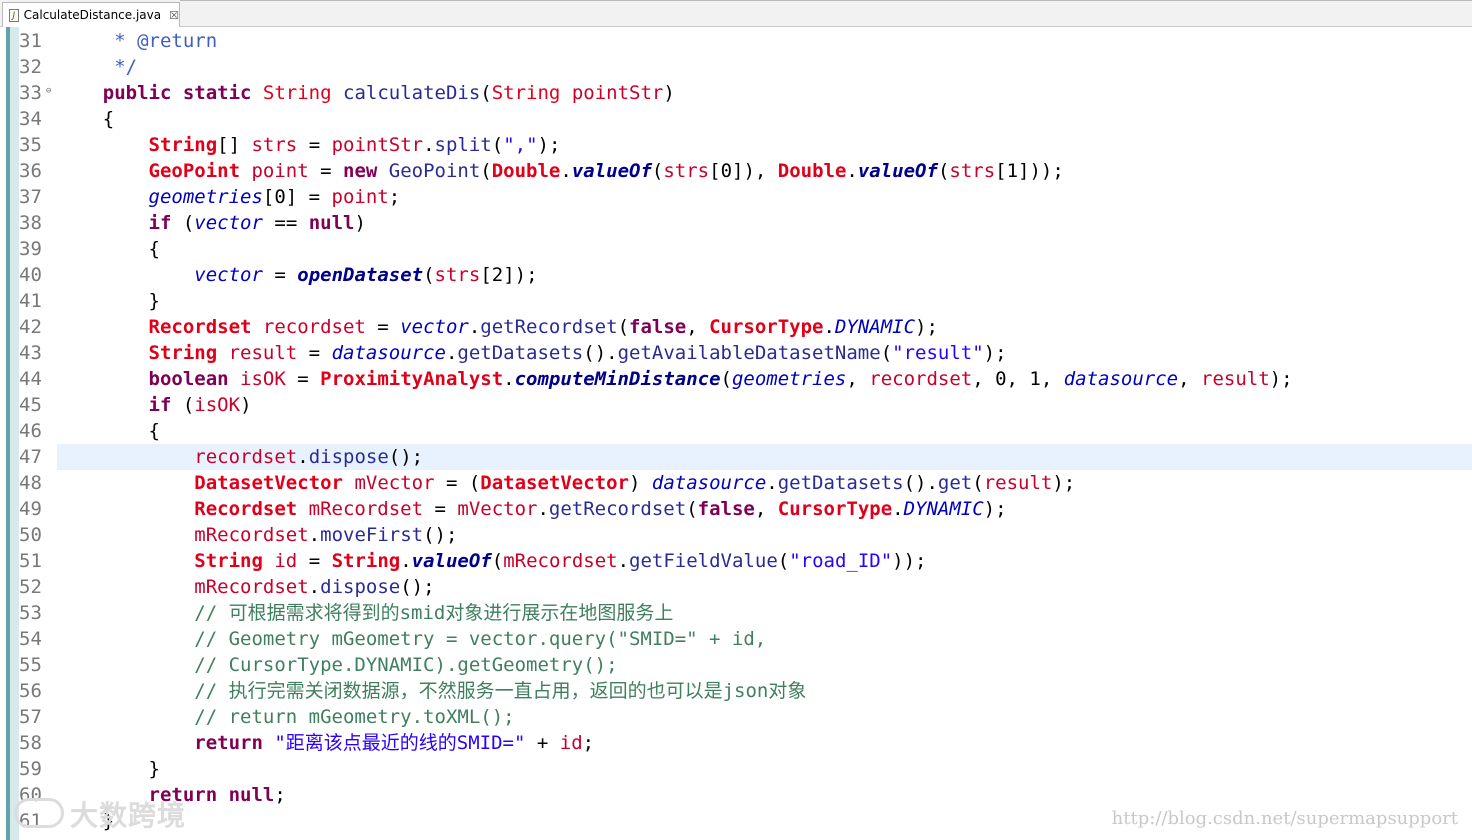  What do you see at coordinates (736, 613) in the screenshot?
I see `code-line: 53 // 可根据需求将得到的smid对象进行展示在地图服务上` at bounding box center [736, 613].